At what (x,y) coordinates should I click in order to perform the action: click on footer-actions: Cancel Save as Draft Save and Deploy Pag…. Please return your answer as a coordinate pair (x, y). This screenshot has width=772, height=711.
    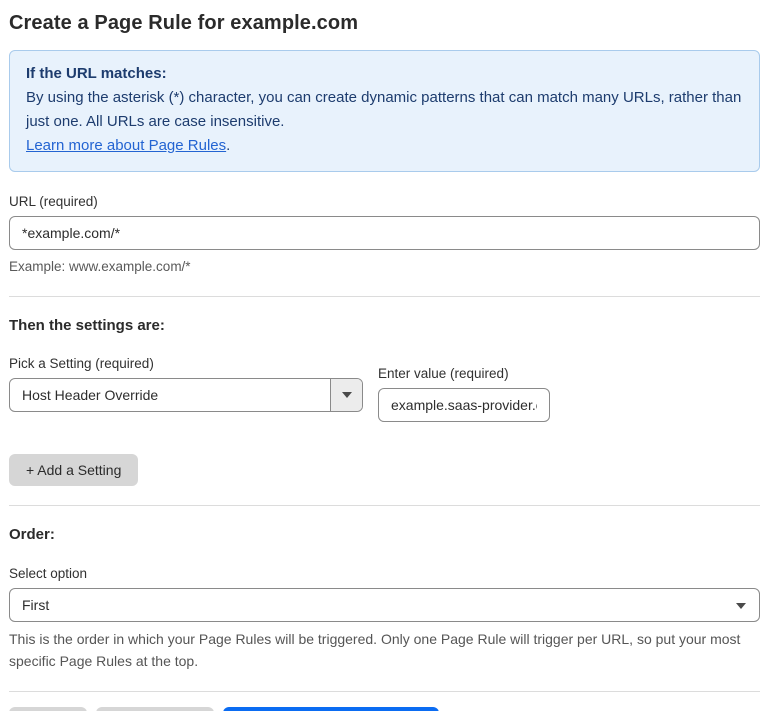
    Looking at the image, I should click on (384, 709).